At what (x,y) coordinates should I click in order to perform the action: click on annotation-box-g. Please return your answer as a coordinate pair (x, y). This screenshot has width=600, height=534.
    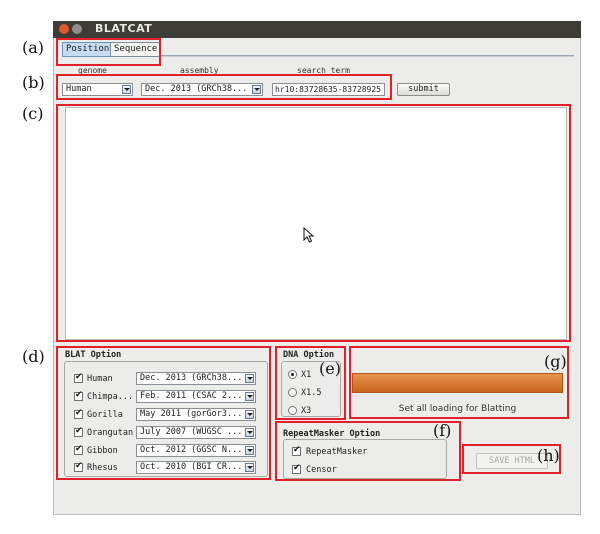
    Looking at the image, I should click on (459, 382).